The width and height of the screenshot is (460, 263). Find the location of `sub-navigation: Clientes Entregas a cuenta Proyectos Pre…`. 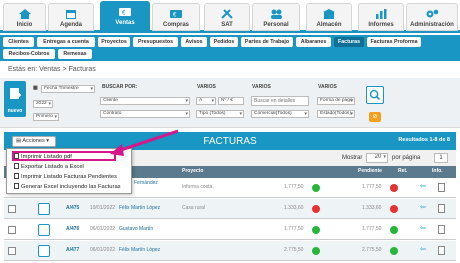

sub-navigation: Clientes Entregas a cuenta Proyectos Pre… is located at coordinates (230, 48).